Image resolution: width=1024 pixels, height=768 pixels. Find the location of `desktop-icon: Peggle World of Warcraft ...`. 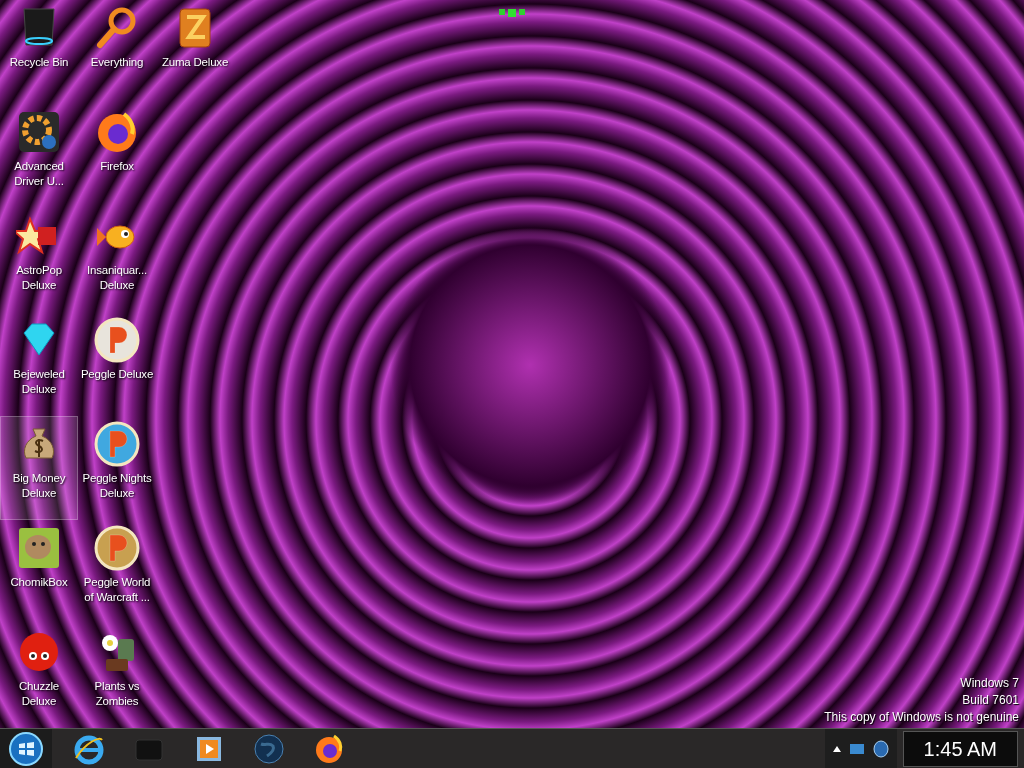

desktop-icon: Peggle World of Warcraft ... is located at coordinates (117, 572).